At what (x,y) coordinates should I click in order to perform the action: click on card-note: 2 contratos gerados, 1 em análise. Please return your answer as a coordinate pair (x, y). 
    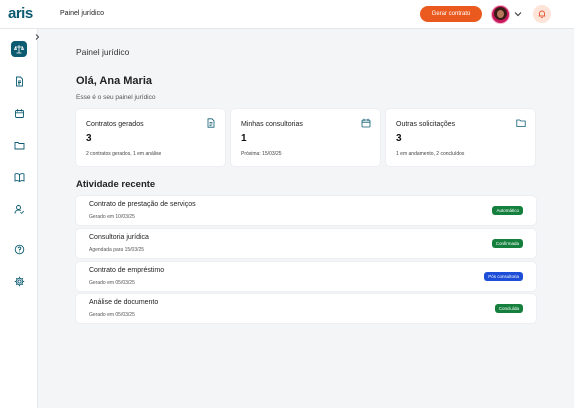
    Looking at the image, I should click on (124, 154).